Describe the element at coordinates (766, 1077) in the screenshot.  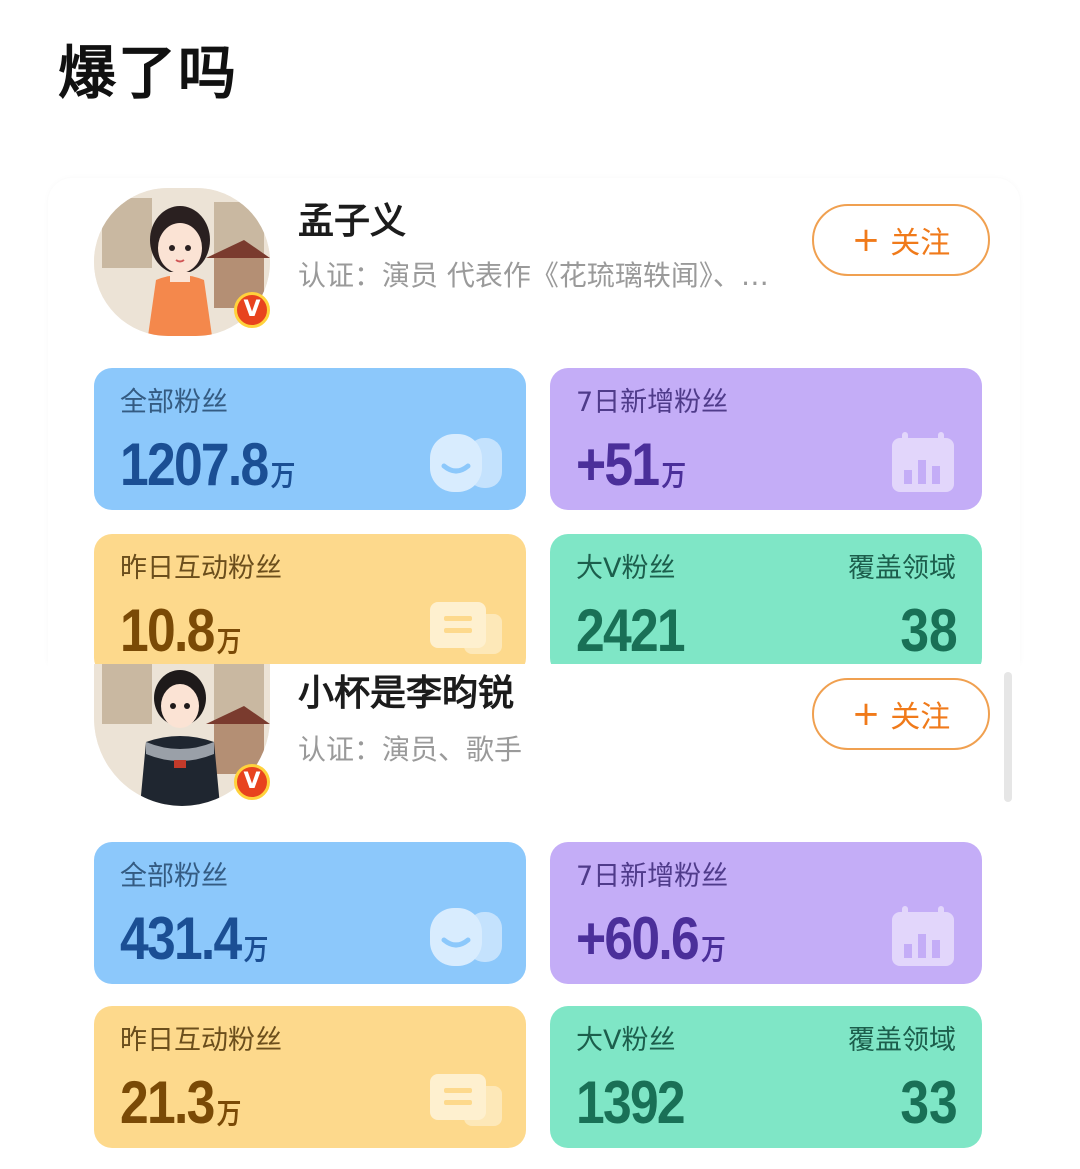
I see `stat-tile-big-v-fans: 大V粉丝 1392 覆盖领域 33` at that location.